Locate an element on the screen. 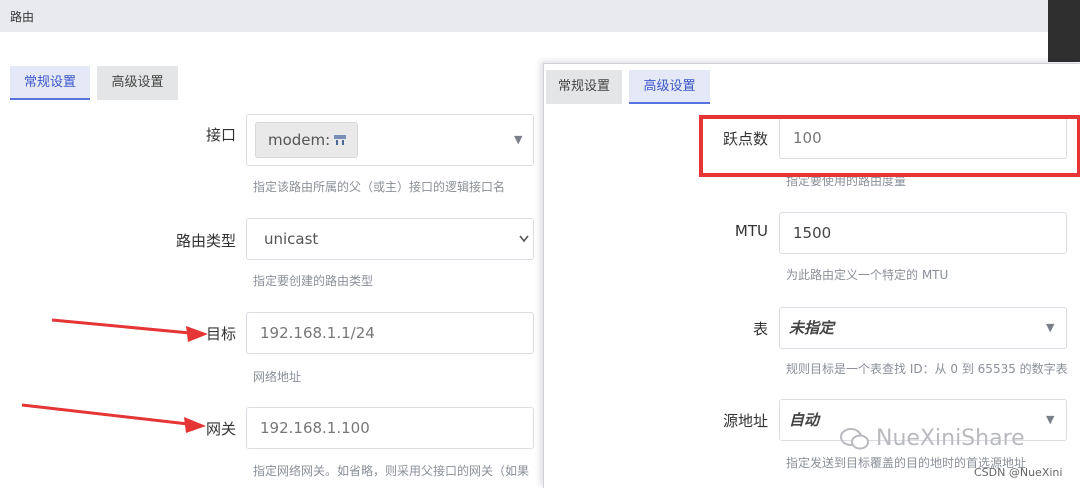  target-input: 192.168.1.1/24 is located at coordinates (390, 333).